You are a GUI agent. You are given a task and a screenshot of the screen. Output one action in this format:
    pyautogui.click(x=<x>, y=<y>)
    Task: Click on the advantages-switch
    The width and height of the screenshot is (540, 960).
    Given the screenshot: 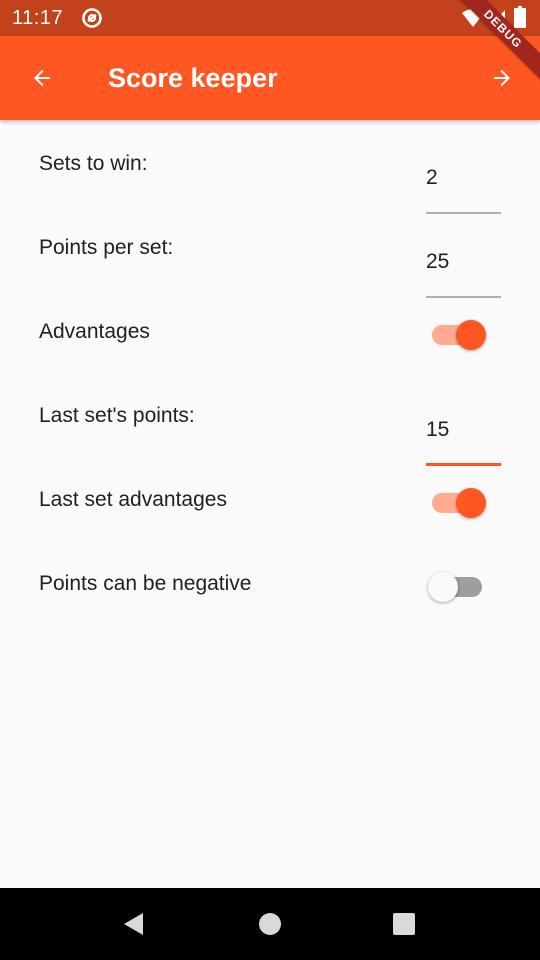 What is the action you would take?
    pyautogui.click(x=458, y=332)
    